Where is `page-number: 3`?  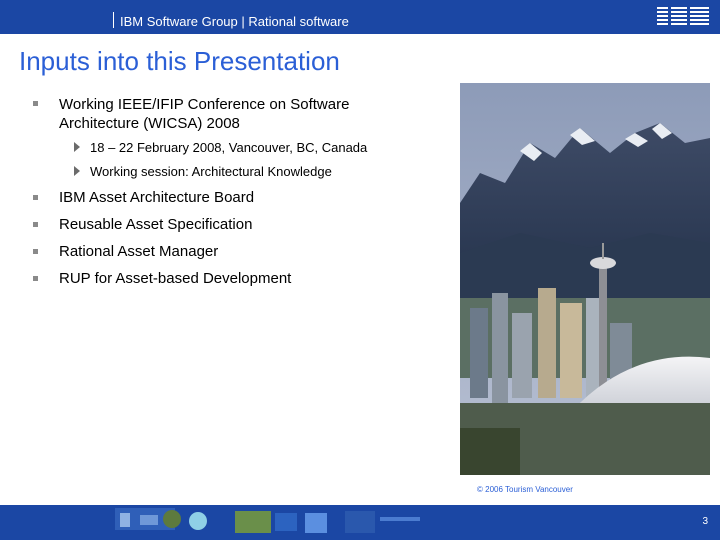 page-number: 3 is located at coordinates (705, 521).